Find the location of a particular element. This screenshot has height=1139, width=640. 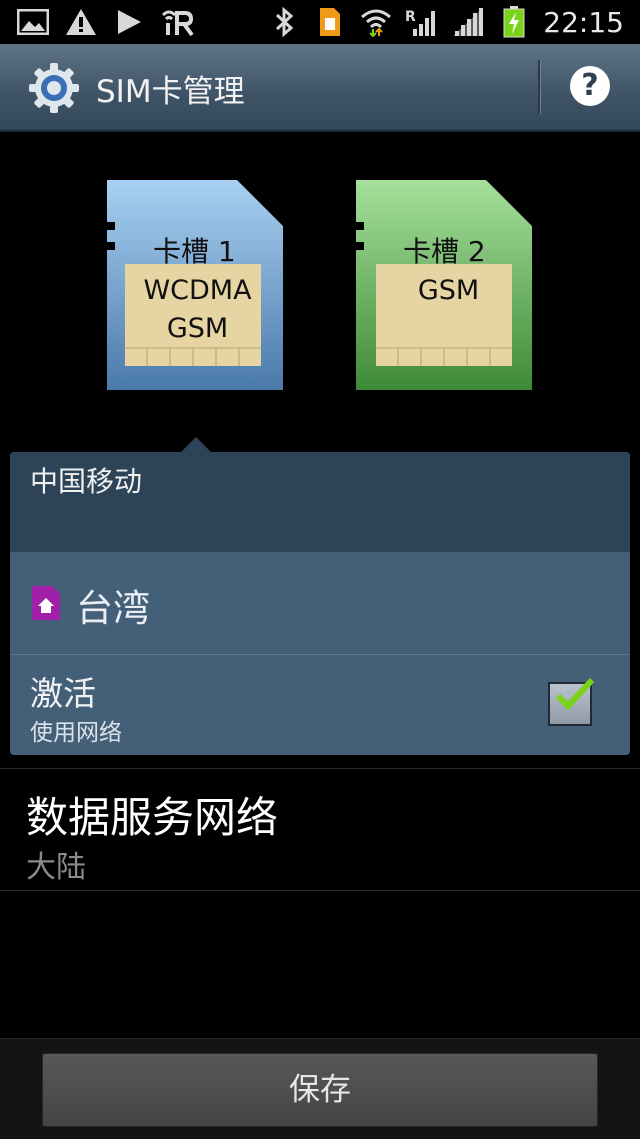

network-name-row: 台湾 is located at coordinates (320, 603).